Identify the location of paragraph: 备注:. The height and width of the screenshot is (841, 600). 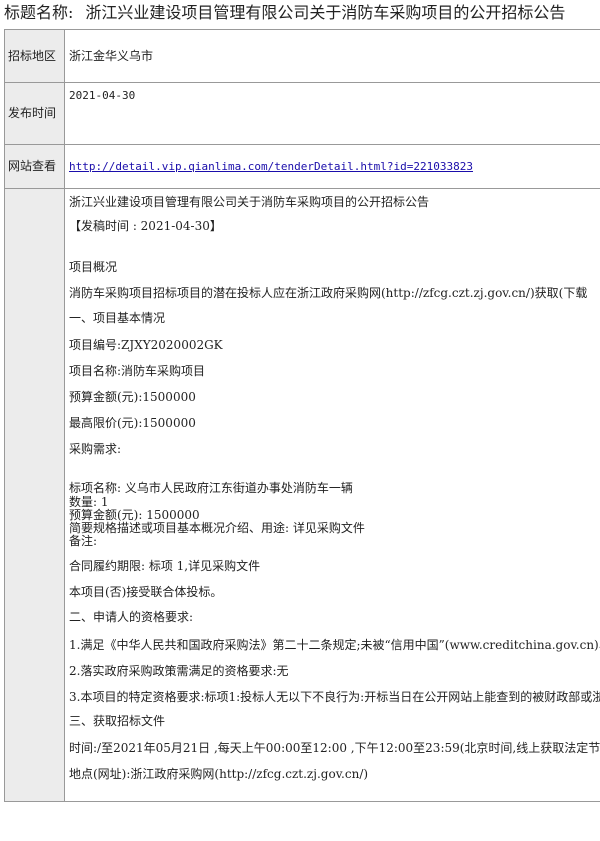
(83, 541).